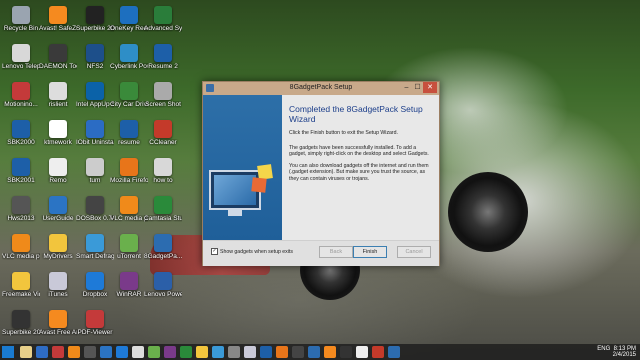 Image resolution: width=640 pixels, height=360 pixels. What do you see at coordinates (95, 247) in the screenshot?
I see `desktop-icon-item: Smart Defrag` at bounding box center [95, 247].